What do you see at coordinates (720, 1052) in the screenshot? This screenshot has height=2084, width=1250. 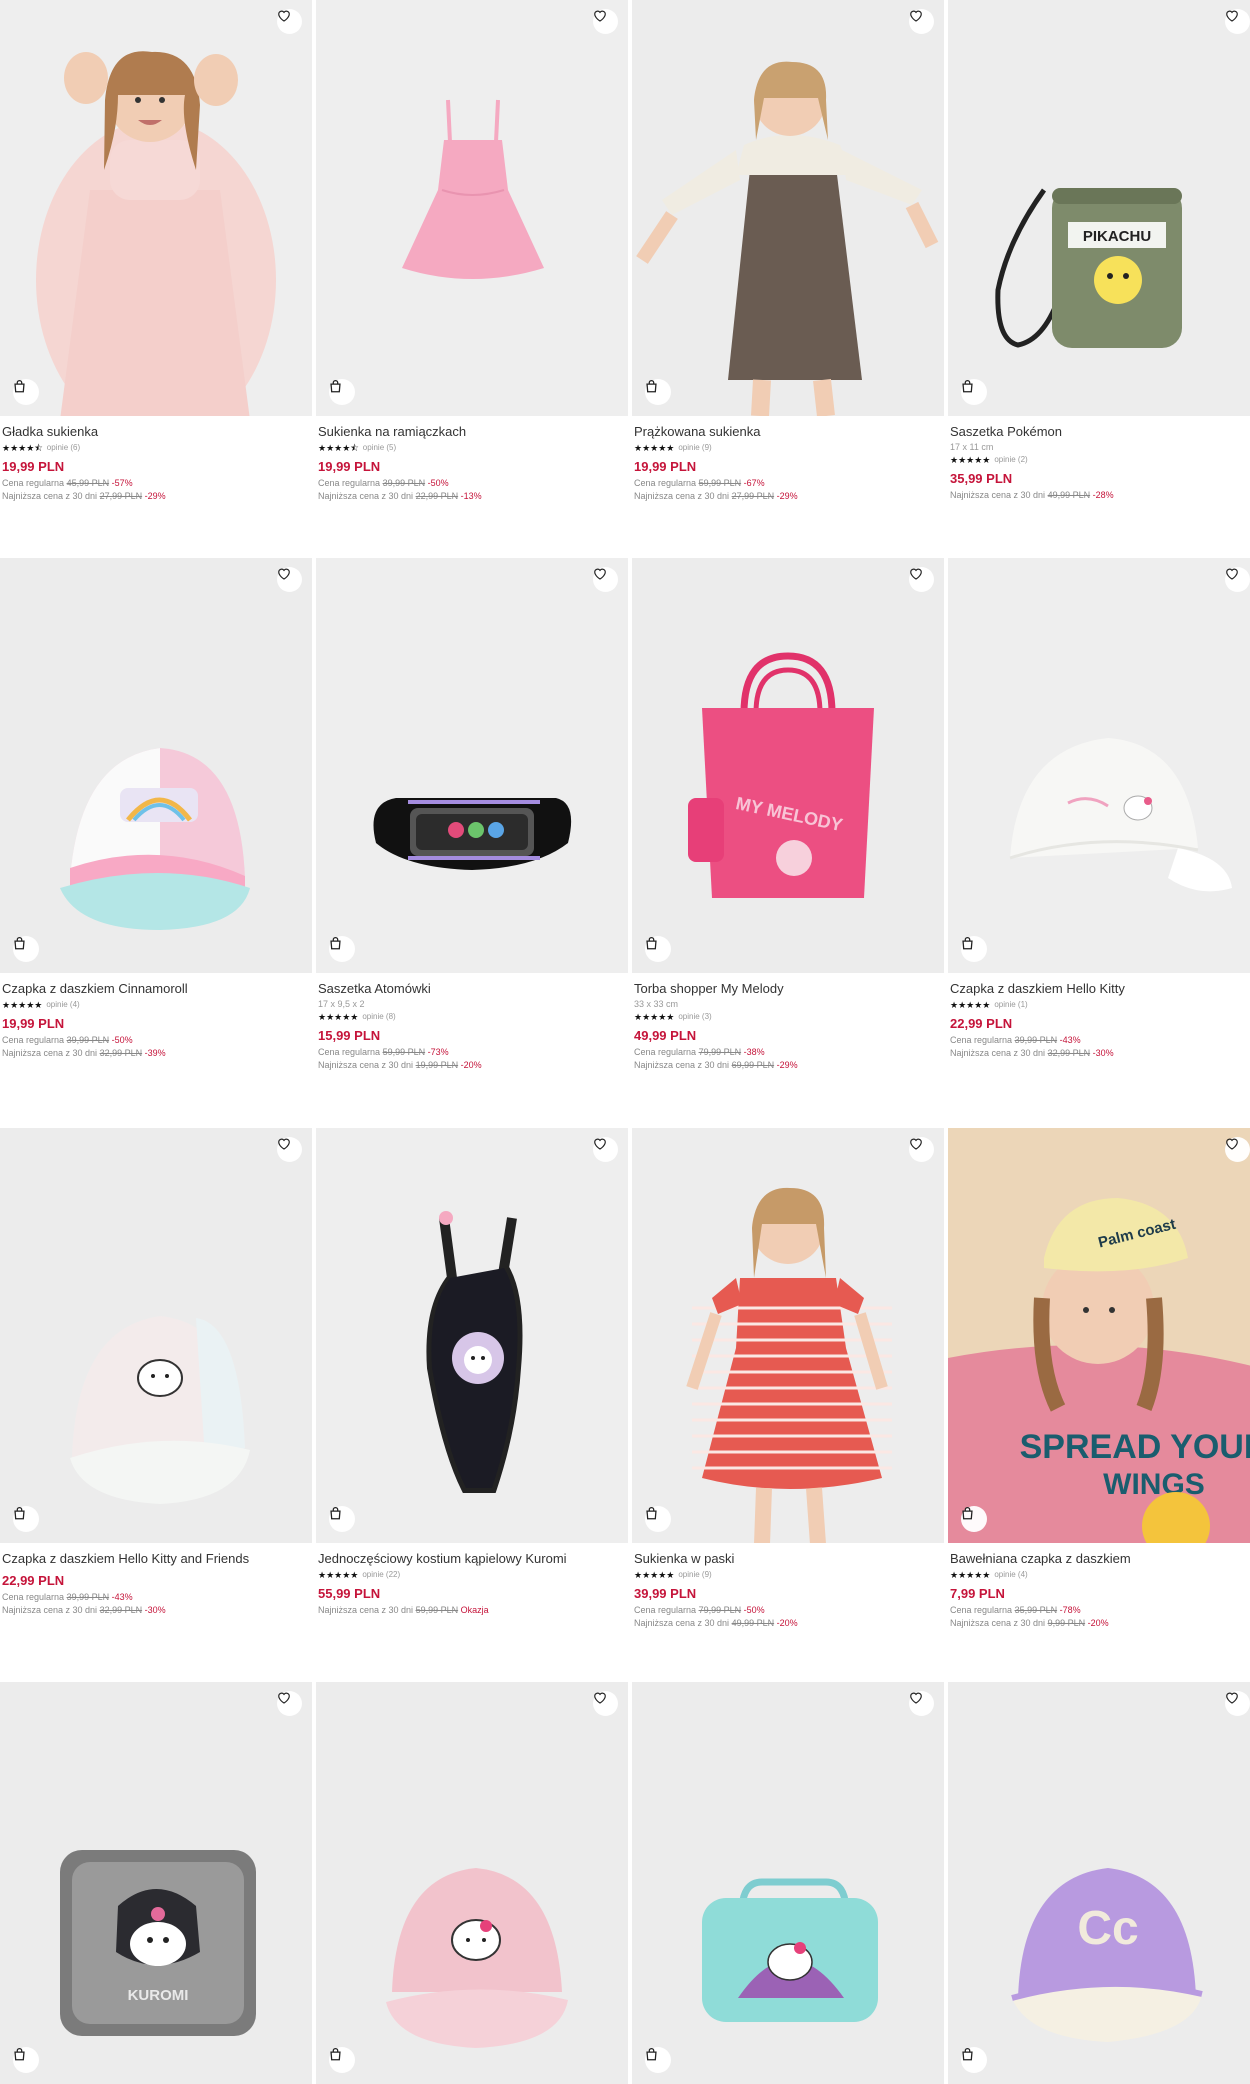 I see `regular-price: 79,99 PLN` at bounding box center [720, 1052].